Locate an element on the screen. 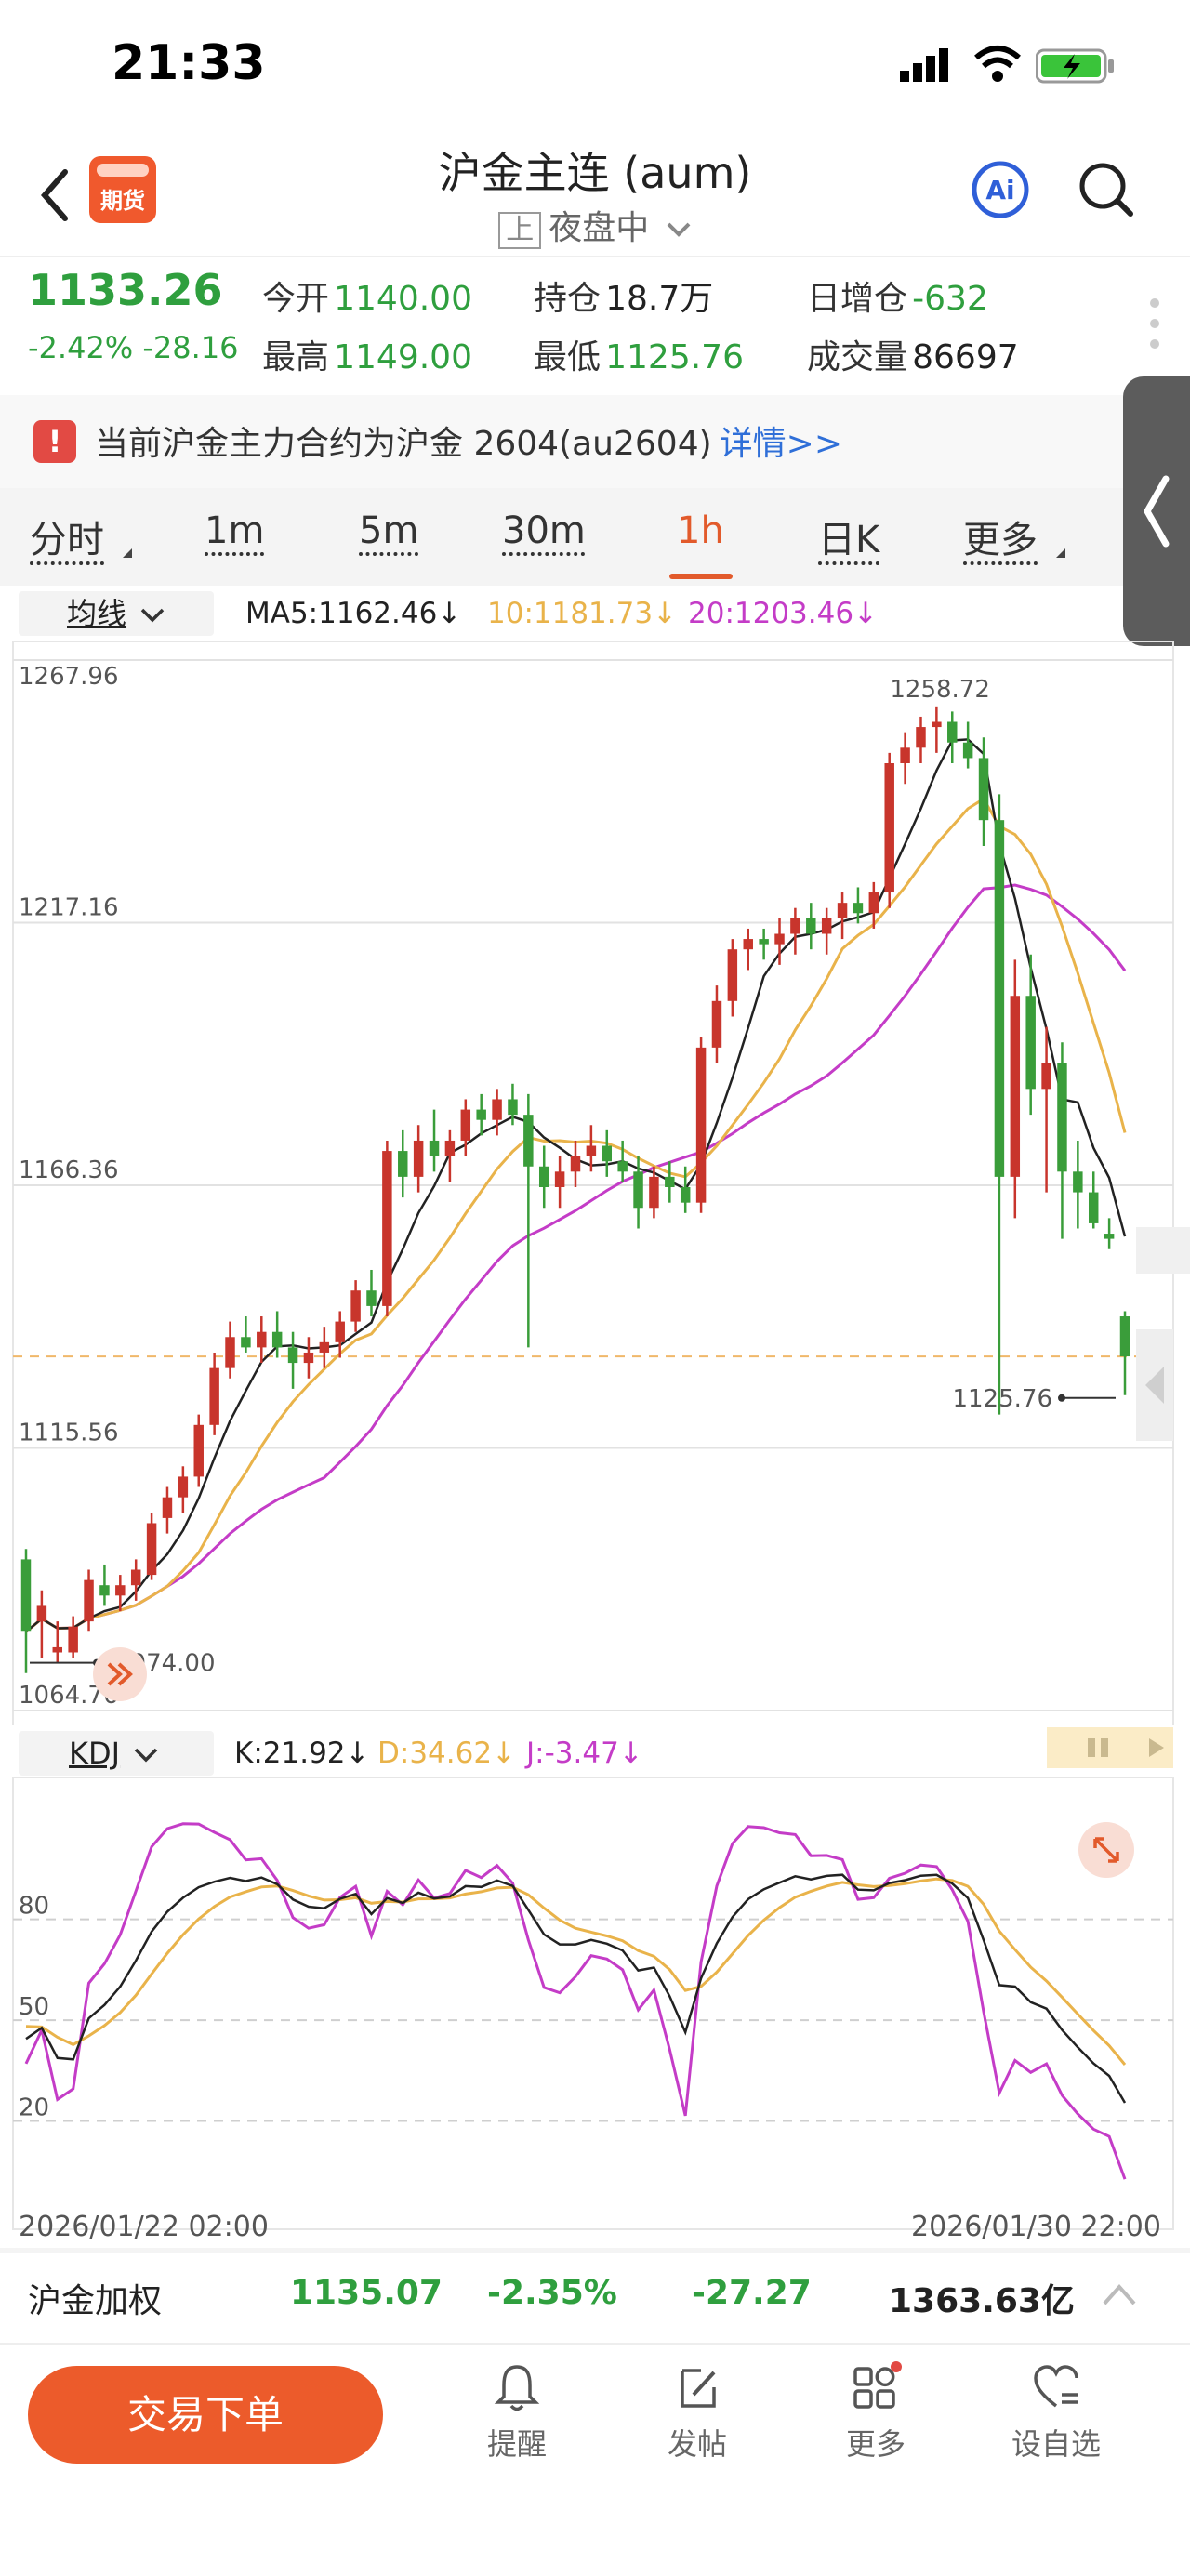  low-marker-dot is located at coordinates (1061, 1398).